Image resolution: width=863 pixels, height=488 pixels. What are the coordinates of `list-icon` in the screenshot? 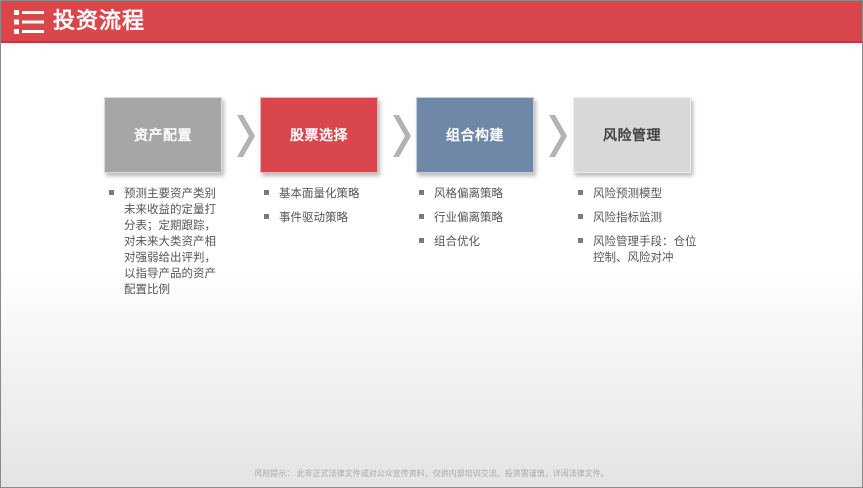 It's located at (29, 22).